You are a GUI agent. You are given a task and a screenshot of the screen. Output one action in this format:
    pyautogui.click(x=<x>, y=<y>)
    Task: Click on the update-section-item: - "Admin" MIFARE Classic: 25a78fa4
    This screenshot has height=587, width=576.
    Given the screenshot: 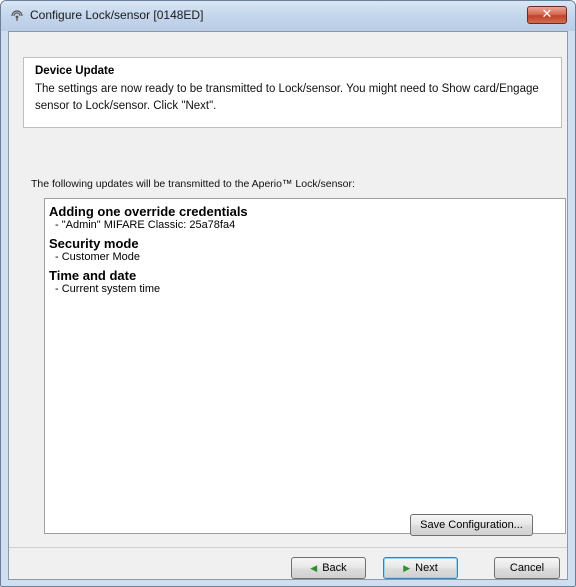 What is the action you would take?
    pyautogui.click(x=145, y=225)
    